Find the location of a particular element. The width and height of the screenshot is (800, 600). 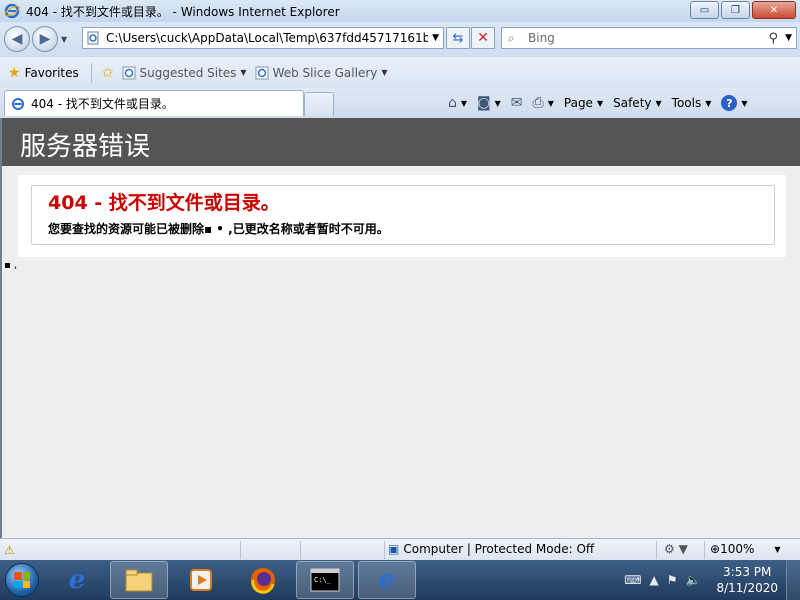

help-menu: ? ▼ is located at coordinates (734, 103).